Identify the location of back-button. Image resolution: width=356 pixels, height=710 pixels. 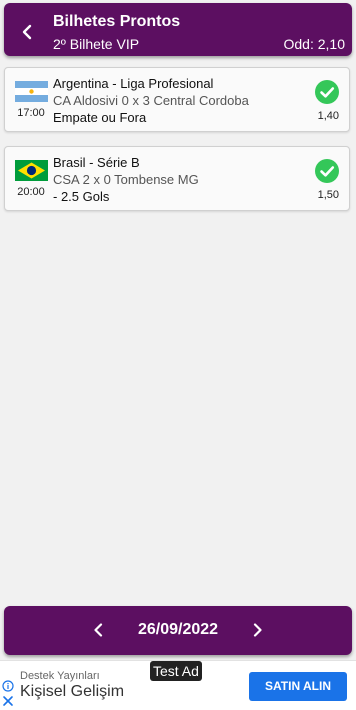
(27, 32).